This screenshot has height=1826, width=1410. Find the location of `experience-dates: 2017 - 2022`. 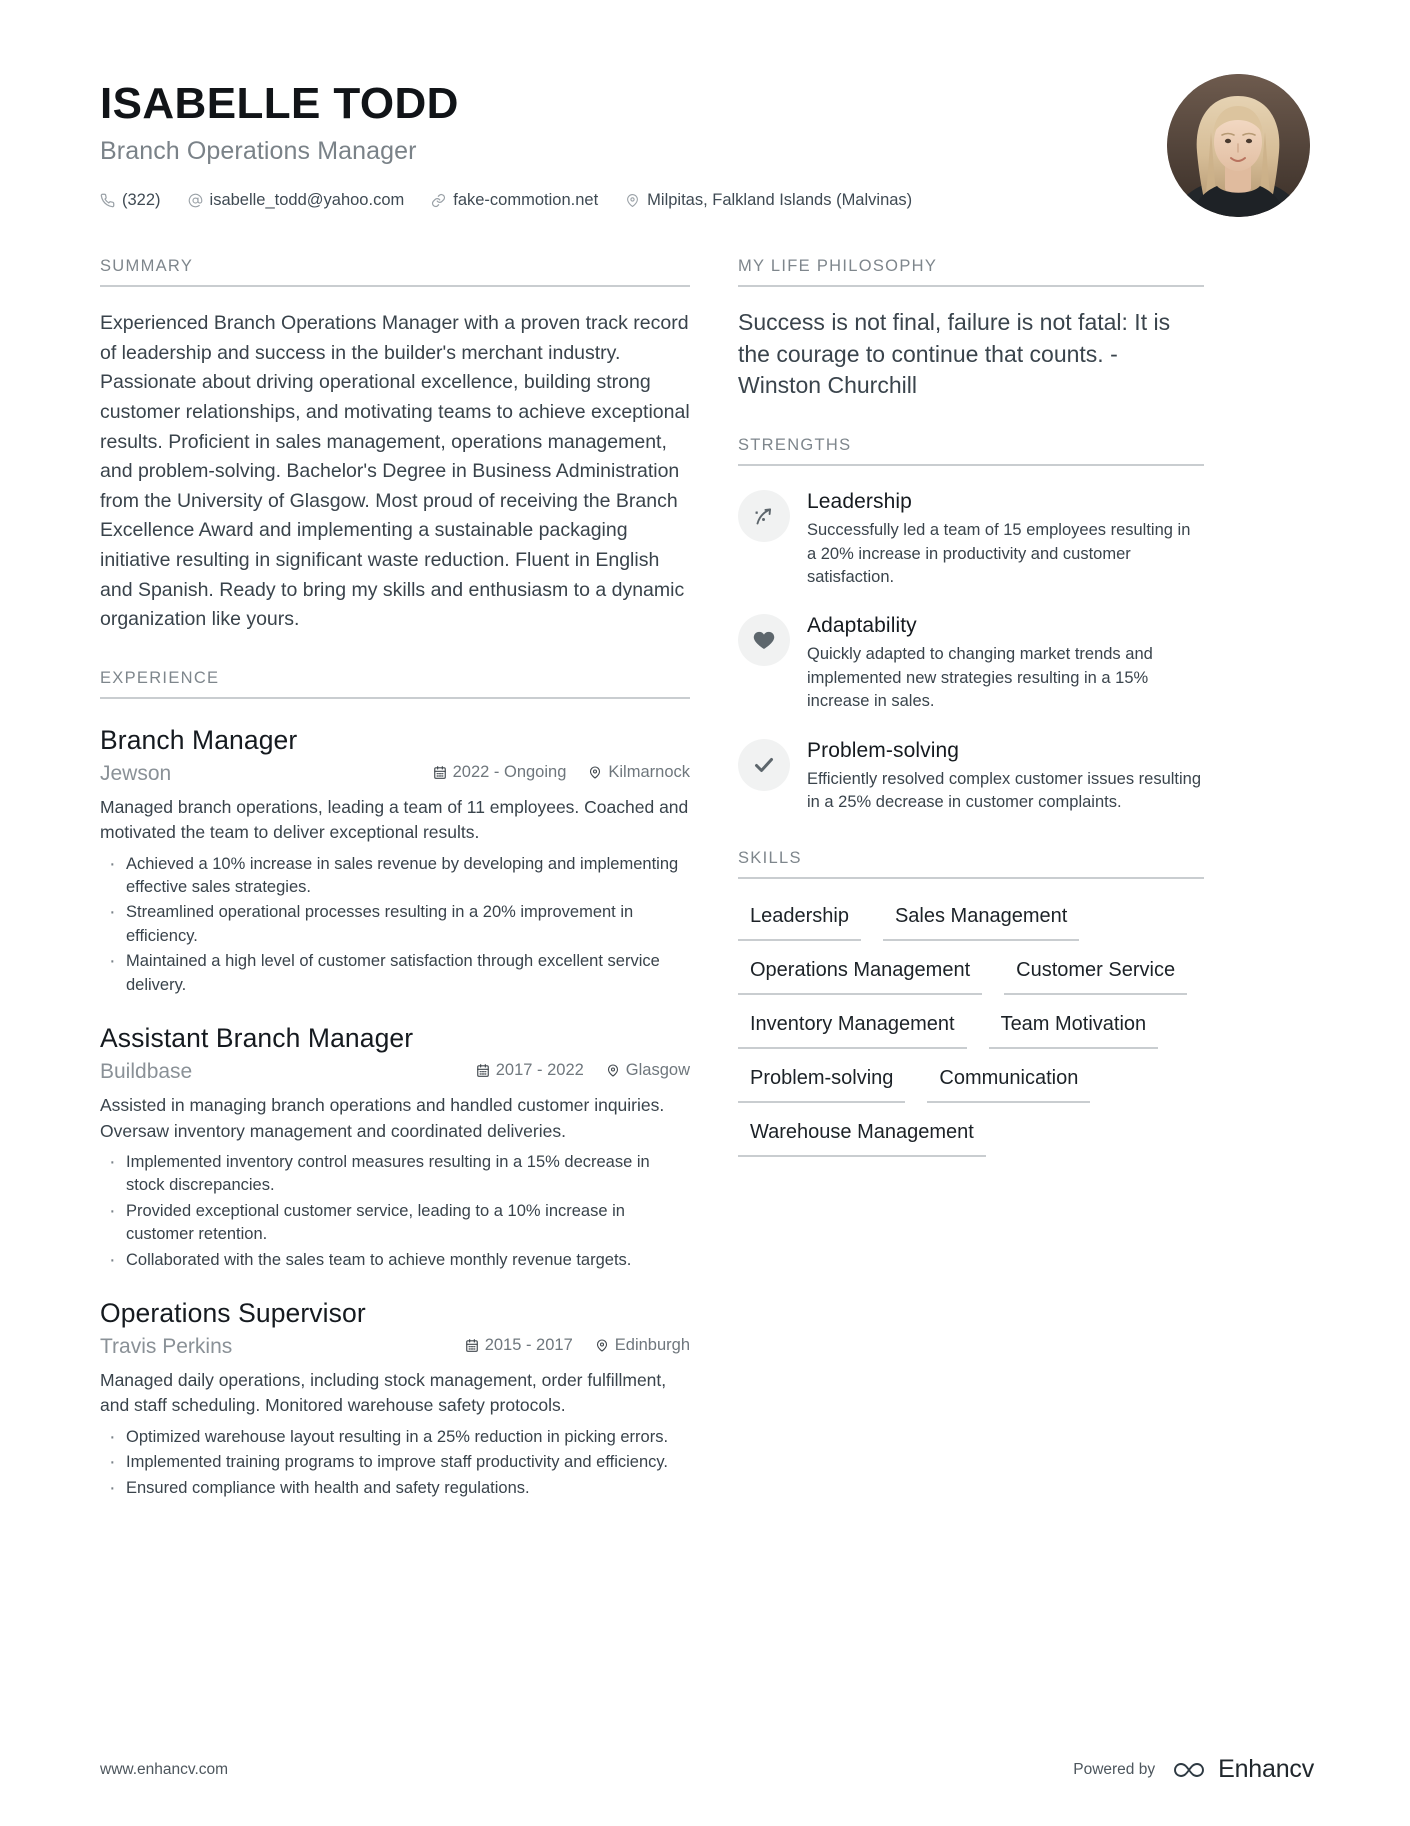

experience-dates: 2017 - 2022 is located at coordinates (530, 1070).